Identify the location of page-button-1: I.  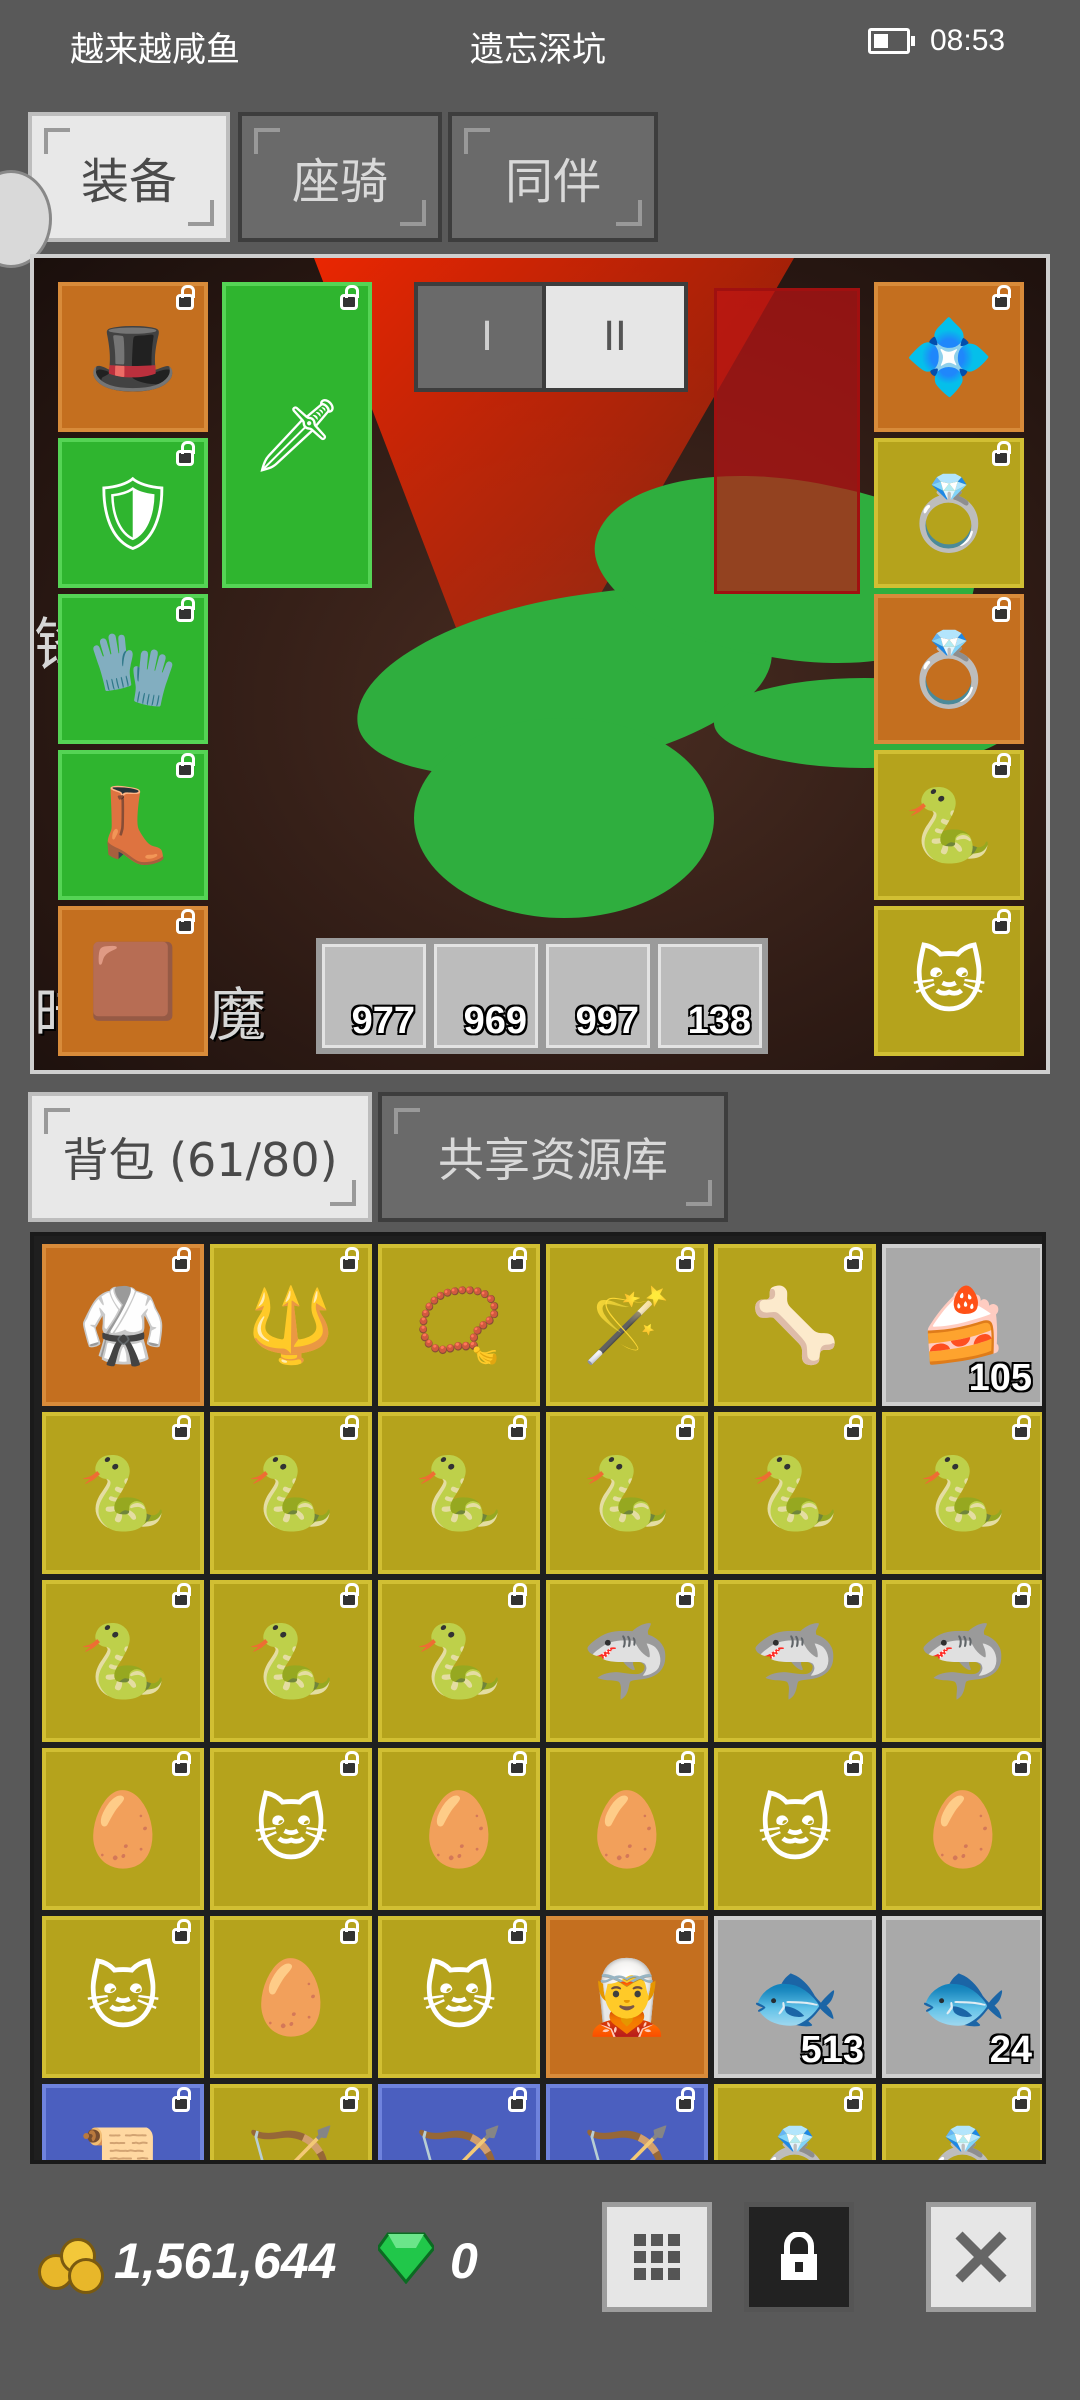
(487, 337).